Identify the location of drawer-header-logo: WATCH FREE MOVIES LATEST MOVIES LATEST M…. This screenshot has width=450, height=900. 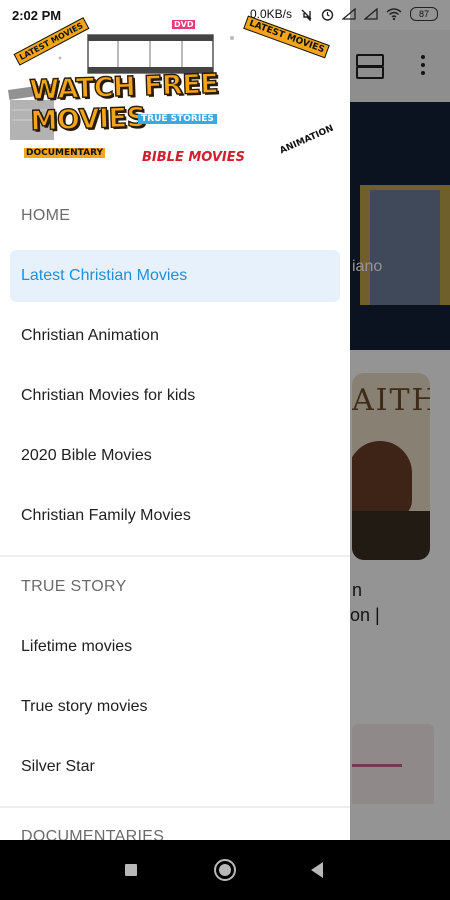
(175, 90).